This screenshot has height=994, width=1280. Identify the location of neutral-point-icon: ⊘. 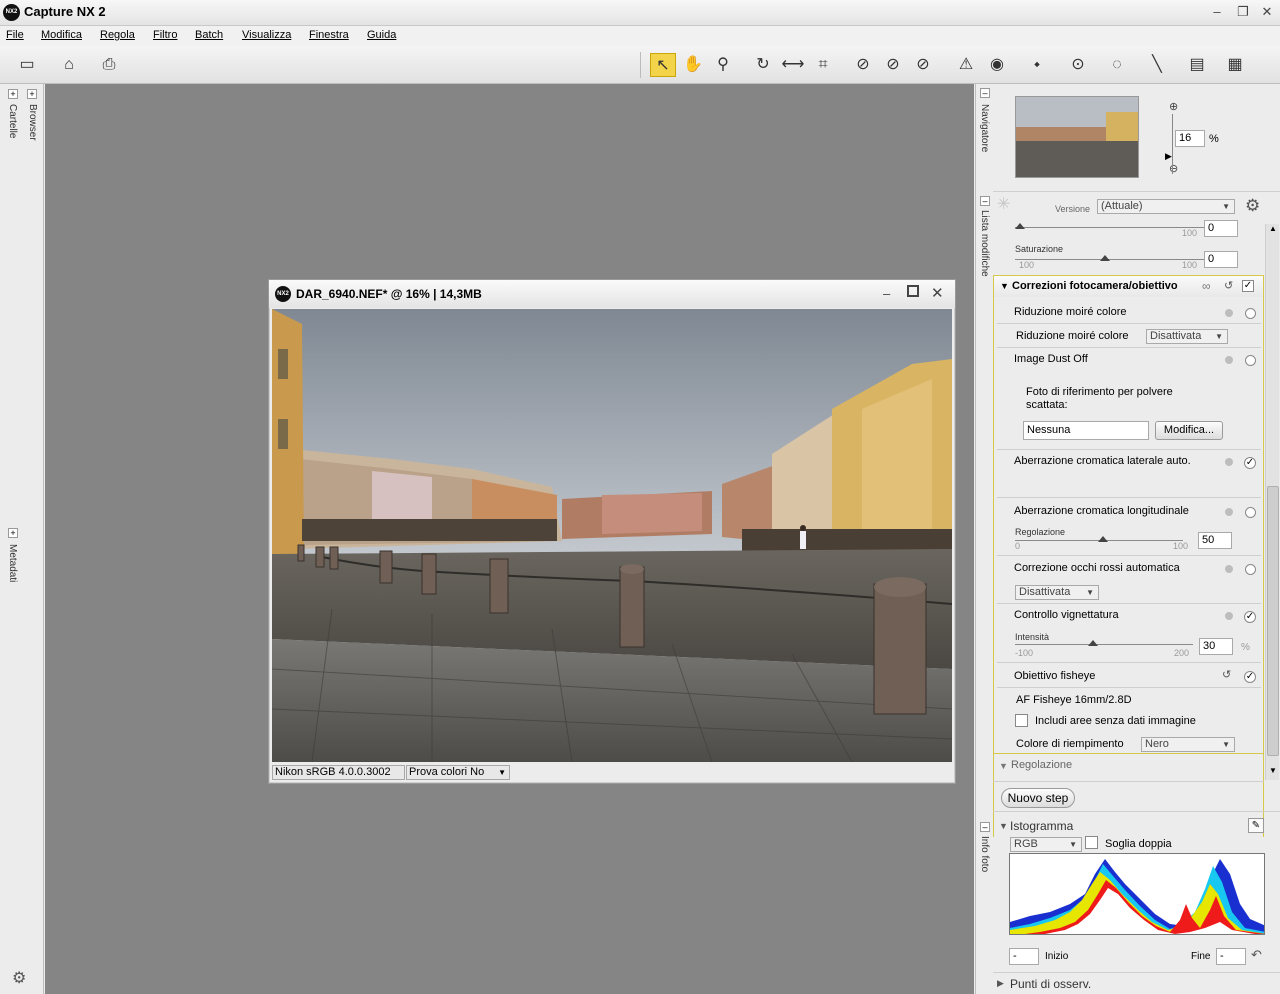
(893, 65).